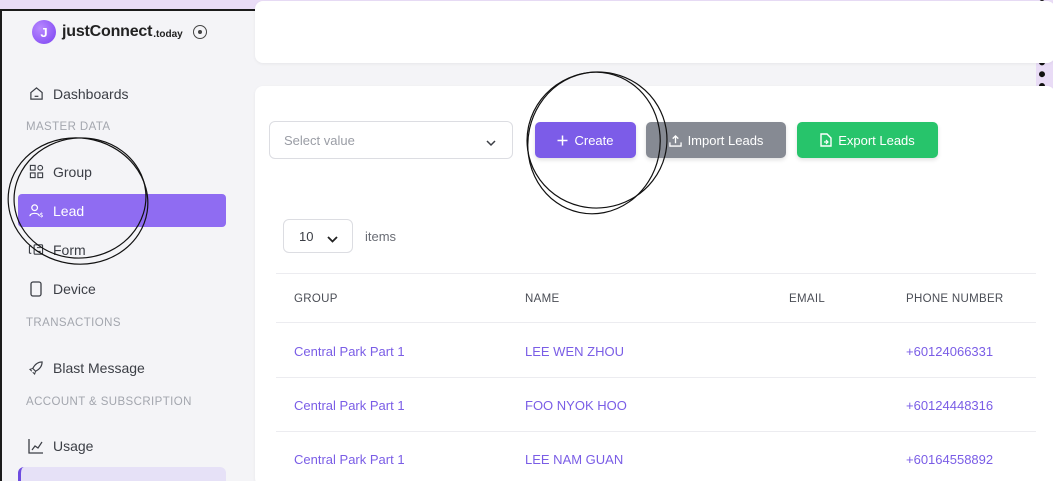  What do you see at coordinates (36, 94) in the screenshot?
I see `home-icon` at bounding box center [36, 94].